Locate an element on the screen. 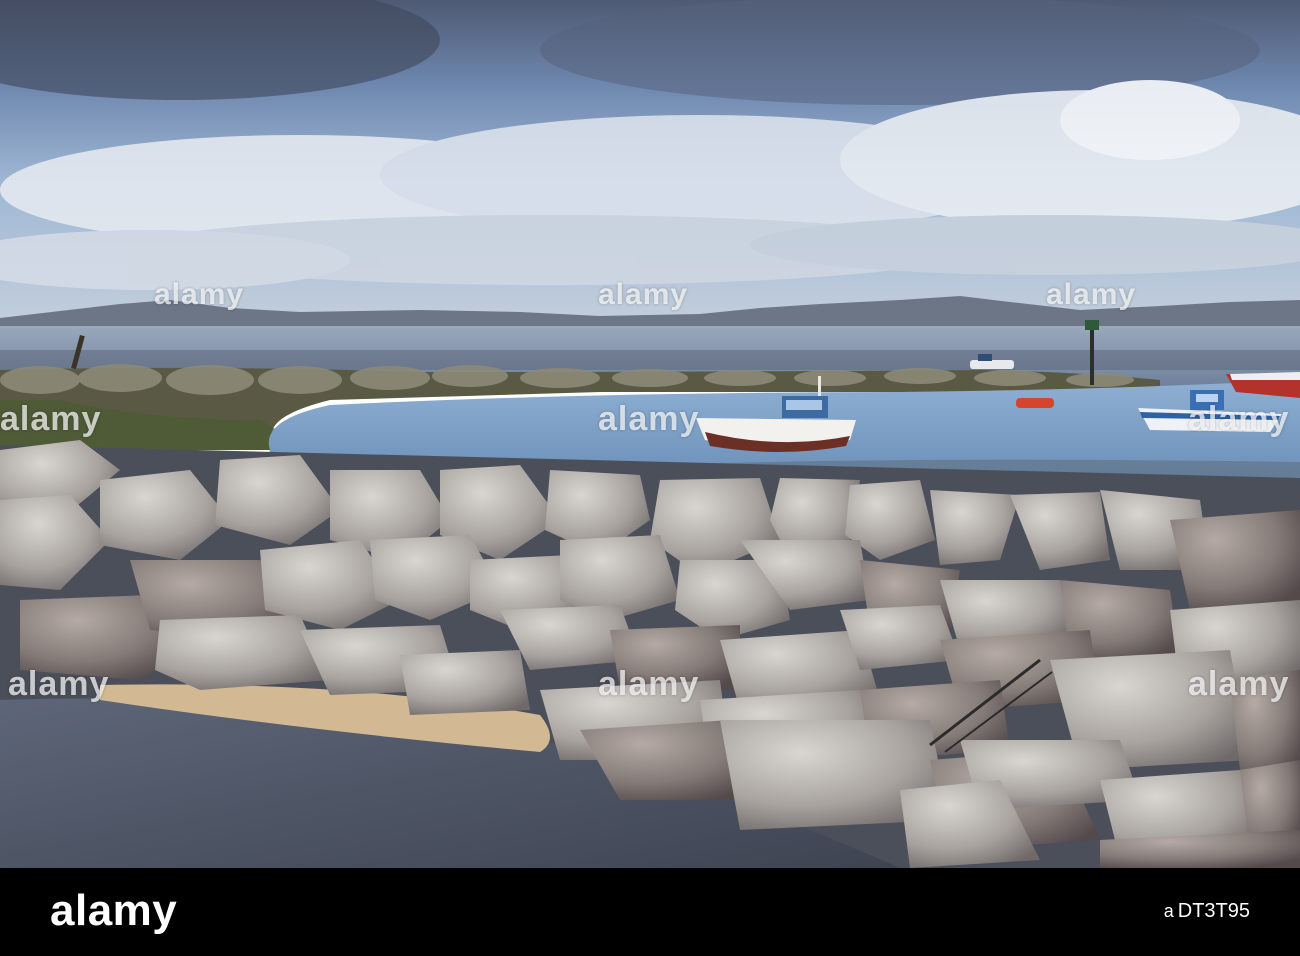  image-id-label: a is located at coordinates (1168, 911).